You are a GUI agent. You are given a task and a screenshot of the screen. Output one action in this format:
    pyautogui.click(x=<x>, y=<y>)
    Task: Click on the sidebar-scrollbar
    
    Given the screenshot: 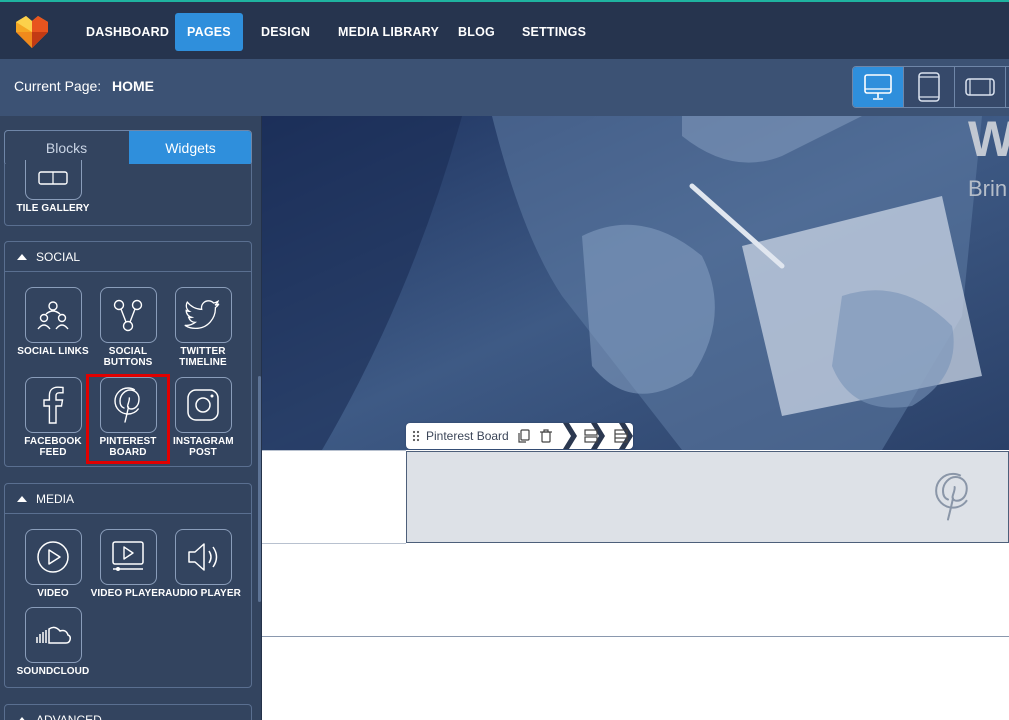 What is the action you would take?
    pyautogui.click(x=259, y=489)
    